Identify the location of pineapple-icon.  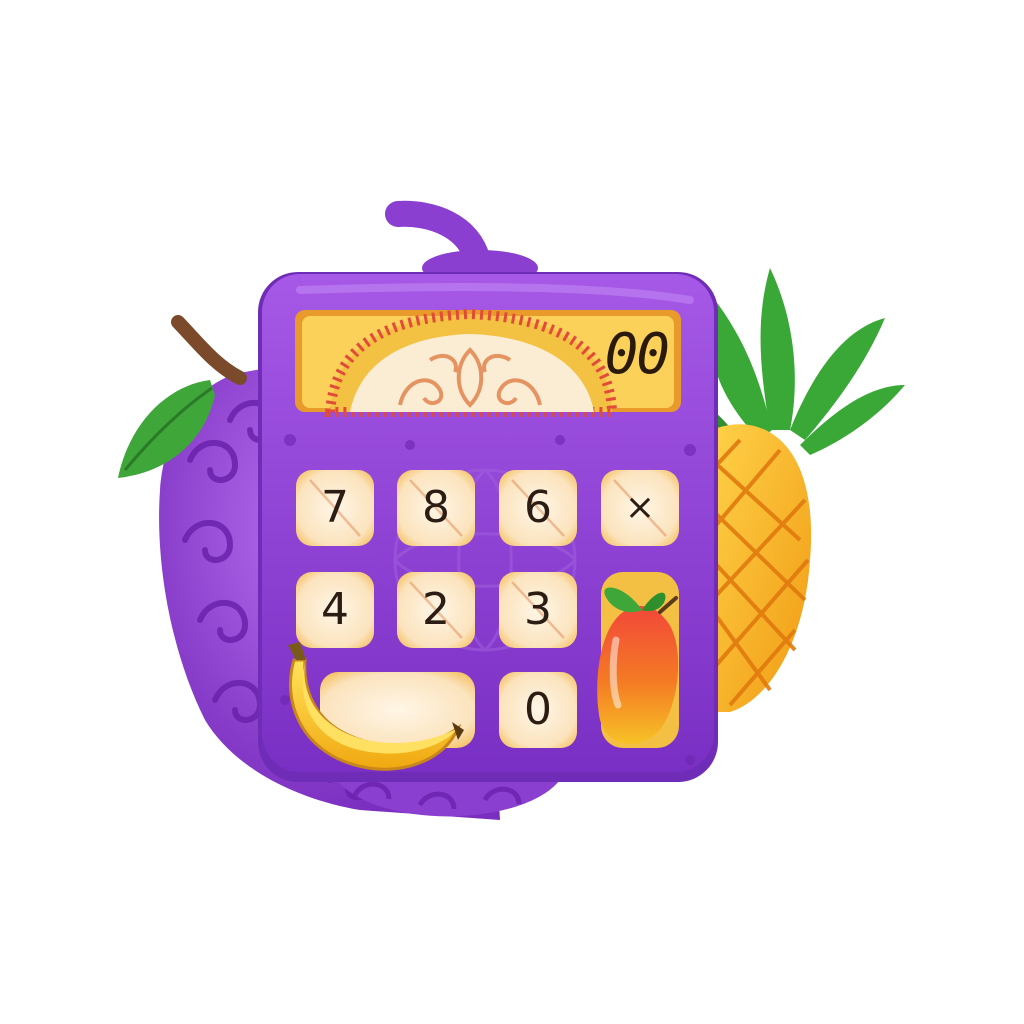
(797, 490).